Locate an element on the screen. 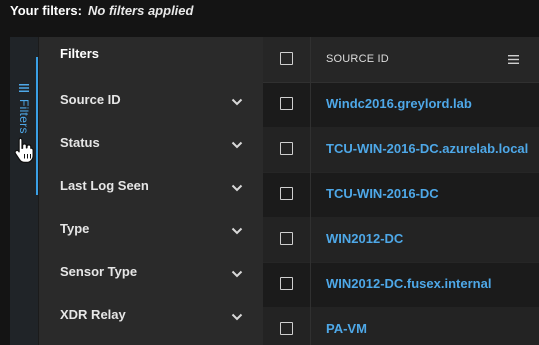  filters-side-tab: Filters is located at coordinates (24, 191).